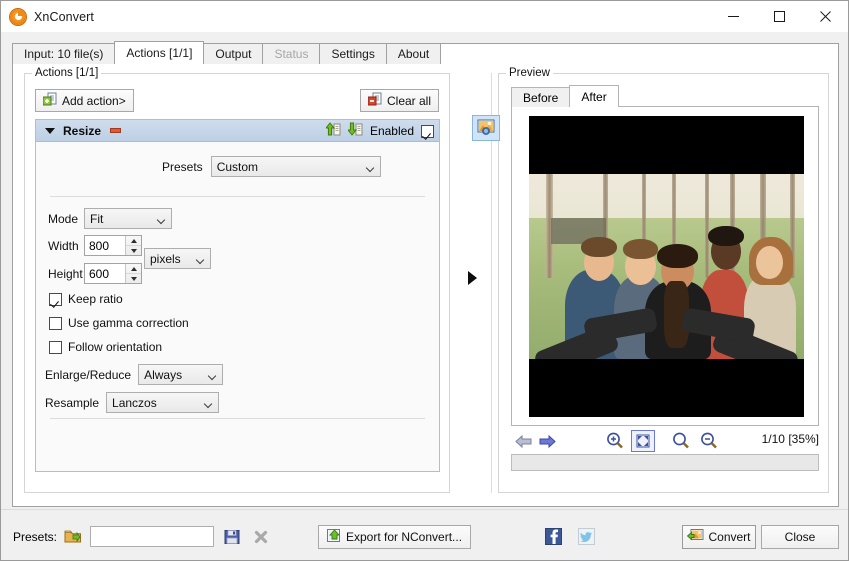  Describe the element at coordinates (424, 16) in the screenshot. I see `title-bar: XnConvert` at that location.